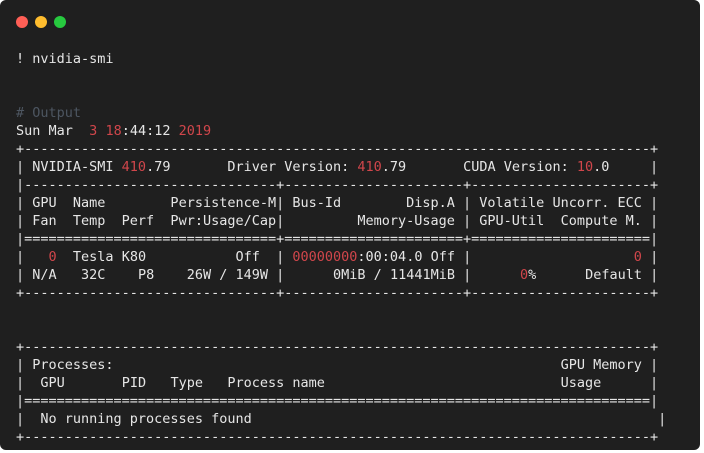 This screenshot has height=453, width=704. What do you see at coordinates (134, 383) in the screenshot?
I see `processes-col-pid: PID` at bounding box center [134, 383].